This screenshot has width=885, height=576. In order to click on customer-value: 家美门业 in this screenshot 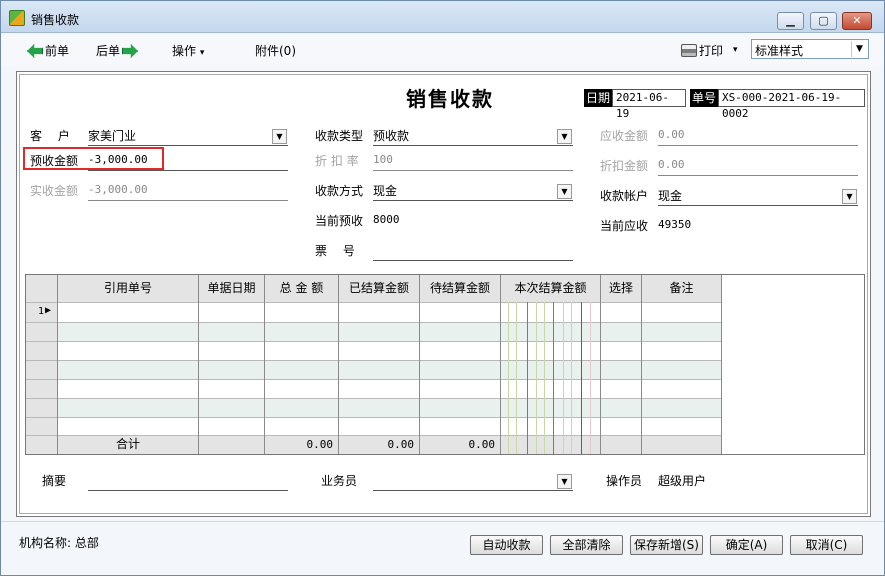, I will do `click(112, 136)`.